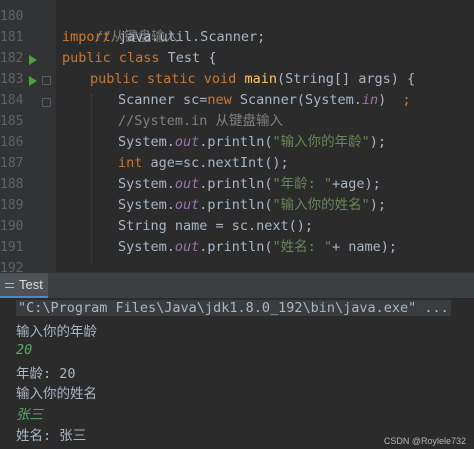 This screenshot has width=474, height=449. Describe the element at coordinates (31, 284) in the screenshot. I see `tab-label: Test` at that location.